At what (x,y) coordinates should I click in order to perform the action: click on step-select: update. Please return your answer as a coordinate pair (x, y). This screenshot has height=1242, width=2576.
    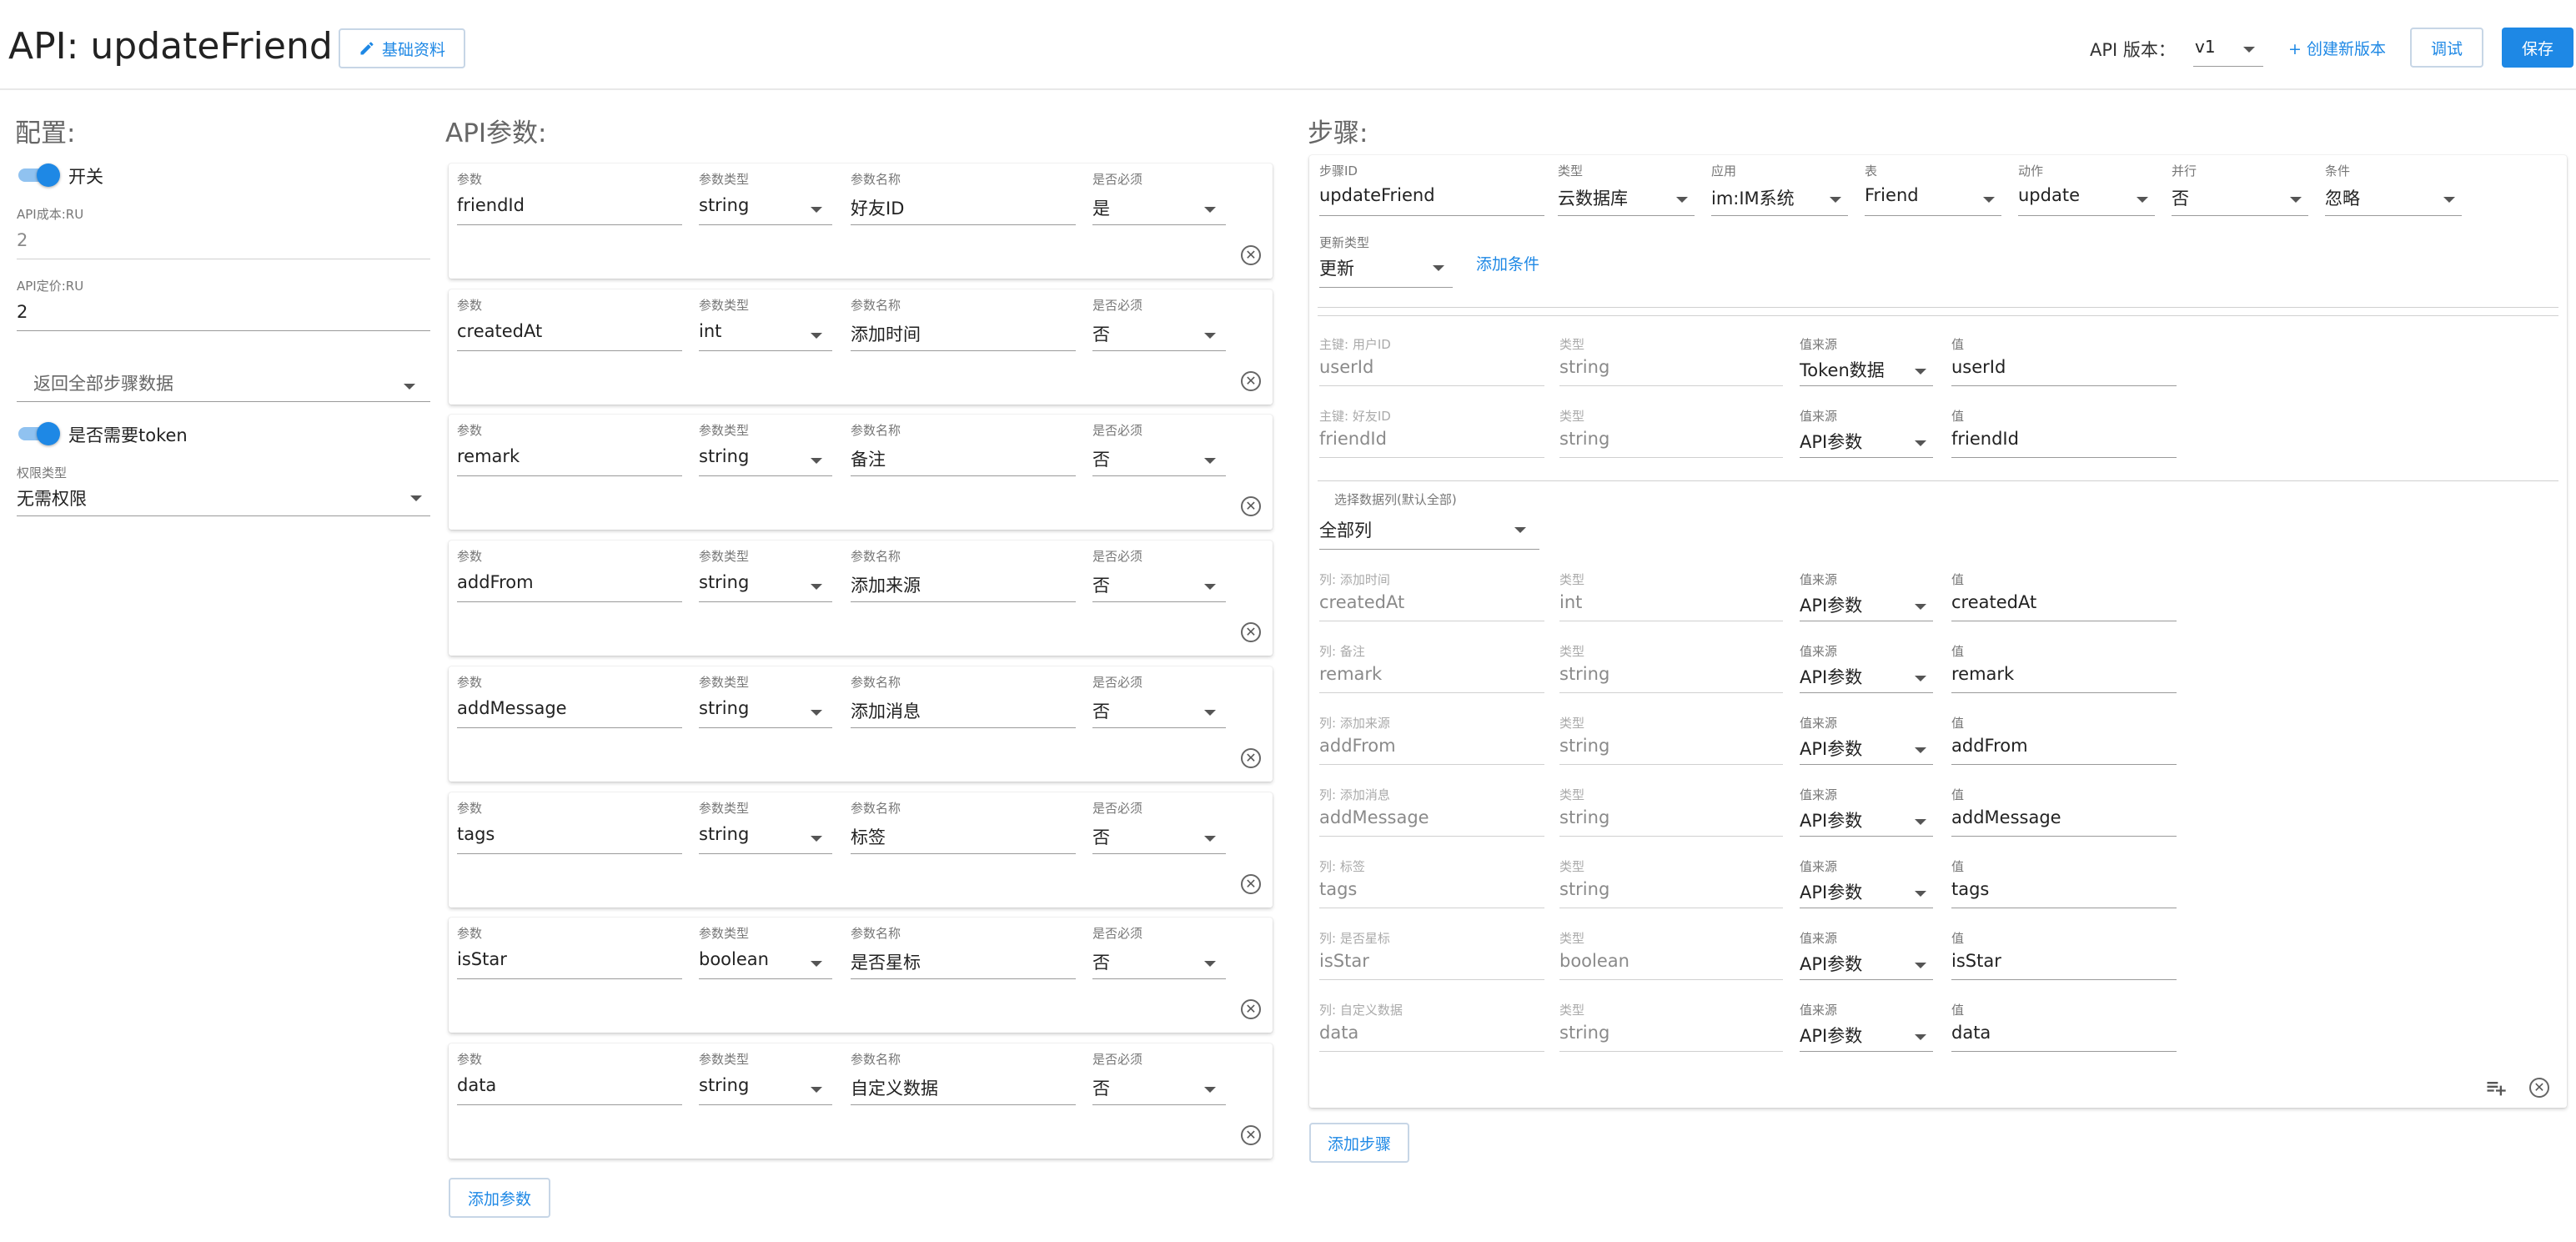
    Looking at the image, I should click on (2086, 198).